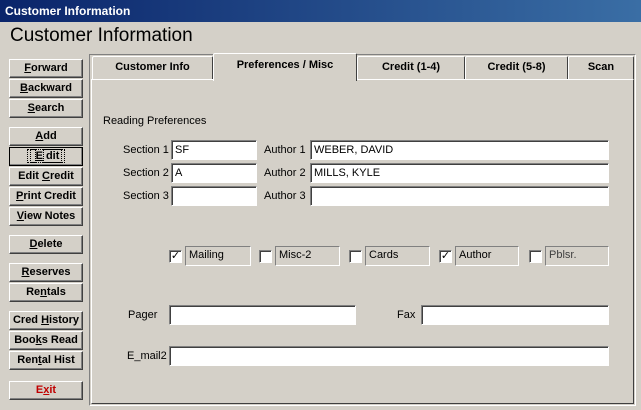 Image resolution: width=641 pixels, height=410 pixels. What do you see at coordinates (265, 256) in the screenshot?
I see `misc-2-checkbox` at bounding box center [265, 256].